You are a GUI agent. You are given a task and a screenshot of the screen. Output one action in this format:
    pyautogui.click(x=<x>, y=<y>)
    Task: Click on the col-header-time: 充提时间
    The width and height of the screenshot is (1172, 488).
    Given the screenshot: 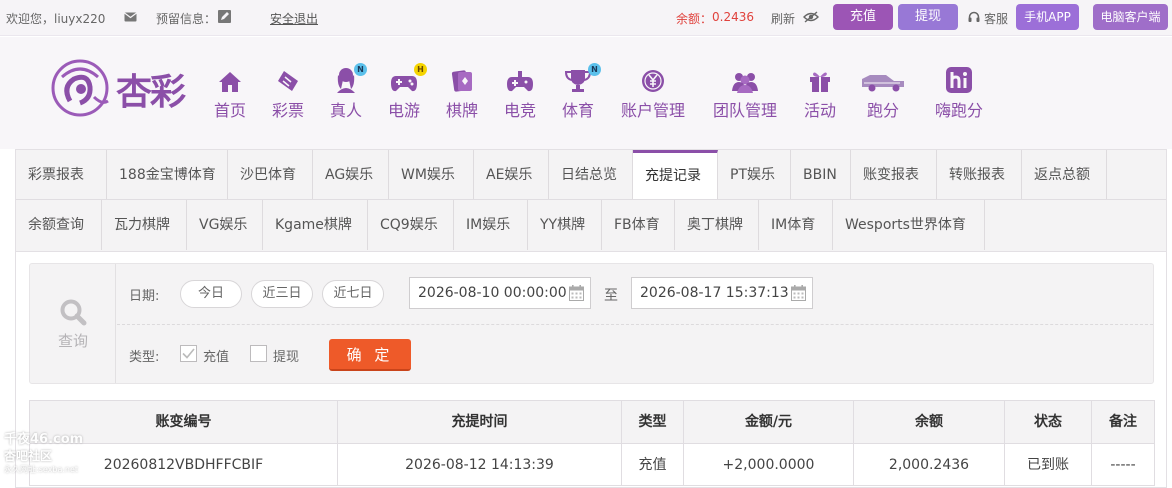 What is the action you would take?
    pyautogui.click(x=480, y=422)
    